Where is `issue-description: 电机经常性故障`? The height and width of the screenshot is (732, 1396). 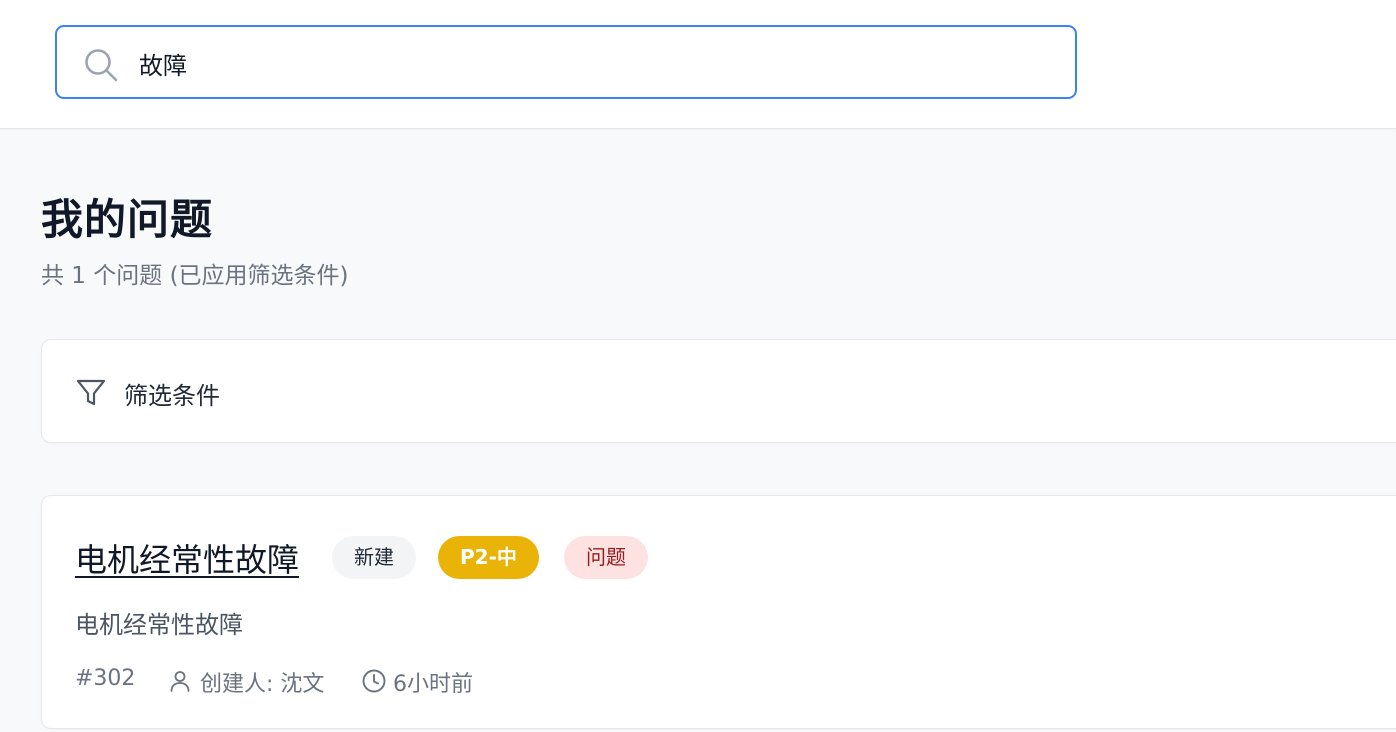
issue-description: 电机经常性故障 is located at coordinates (159, 625).